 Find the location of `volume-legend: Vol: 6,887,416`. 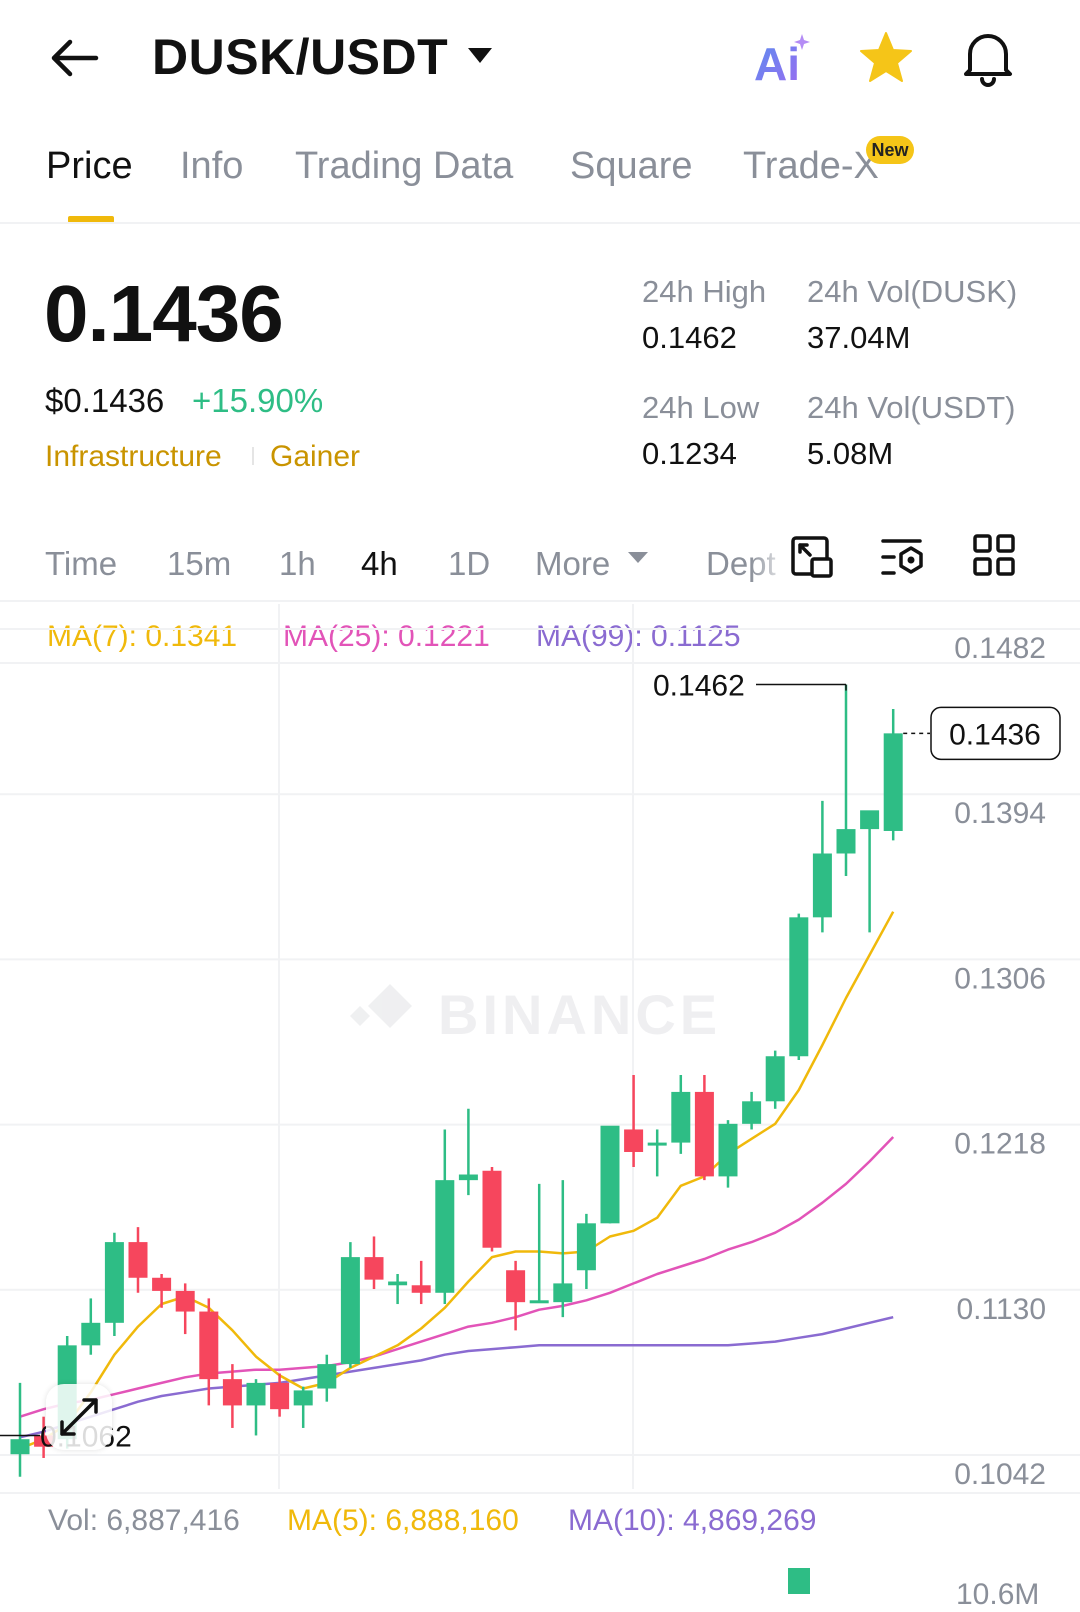

volume-legend: Vol: 6,887,416 is located at coordinates (144, 1520).